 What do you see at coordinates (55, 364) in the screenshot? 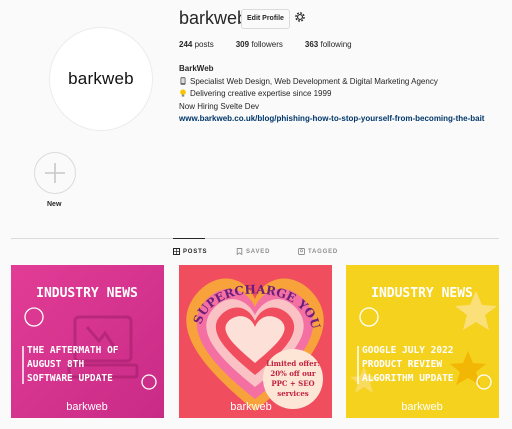
I see `post-1-line-2: AUGUST 8TH` at bounding box center [55, 364].